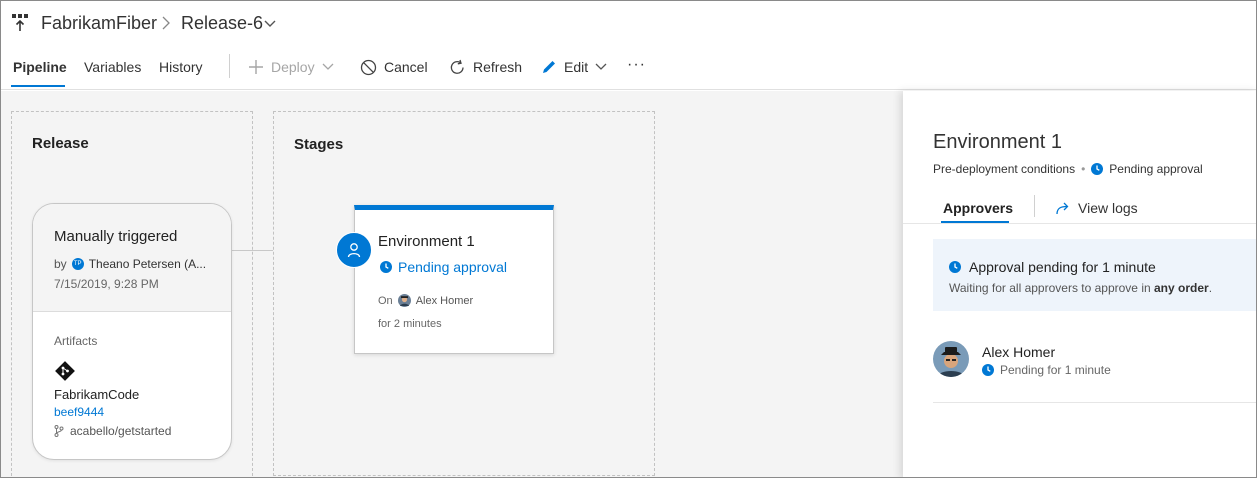  I want to click on trigger-text: Manually triggered, so click(116, 236).